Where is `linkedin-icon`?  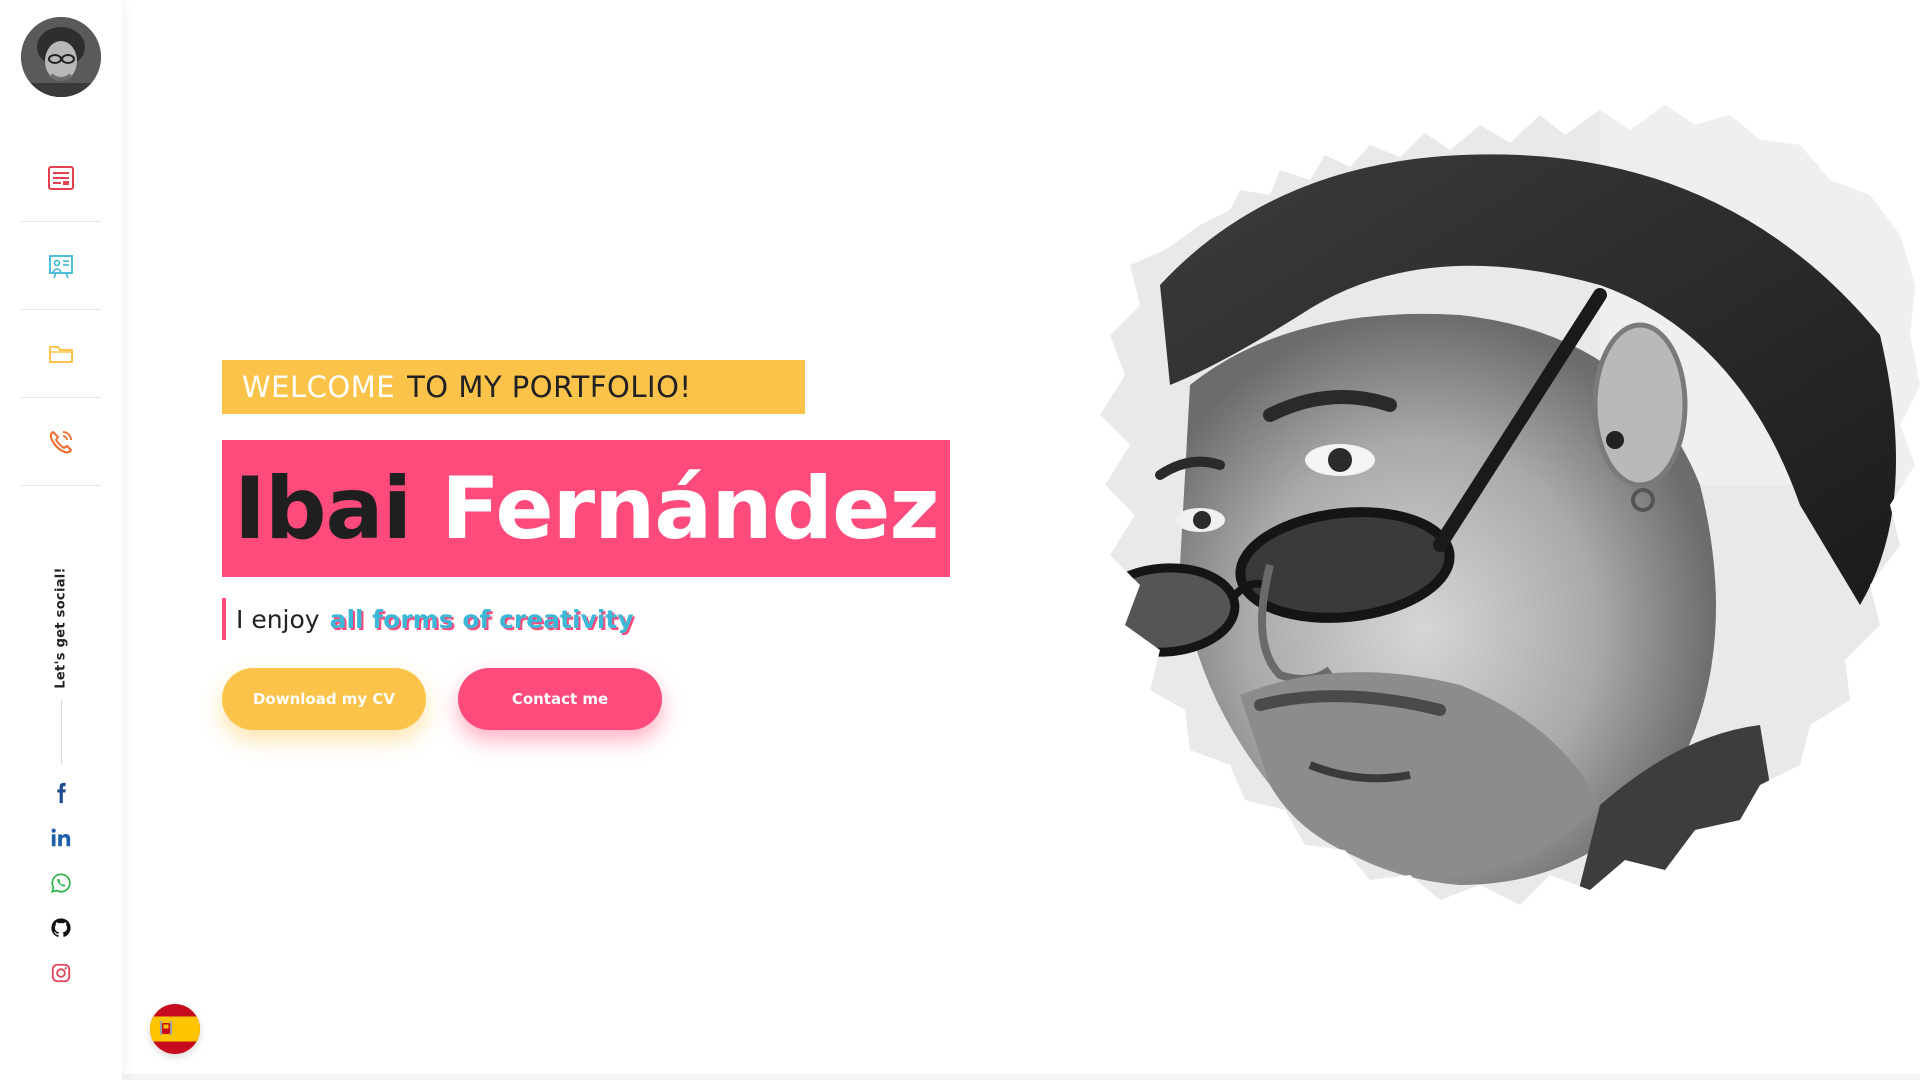
linkedin-icon is located at coordinates (61, 837).